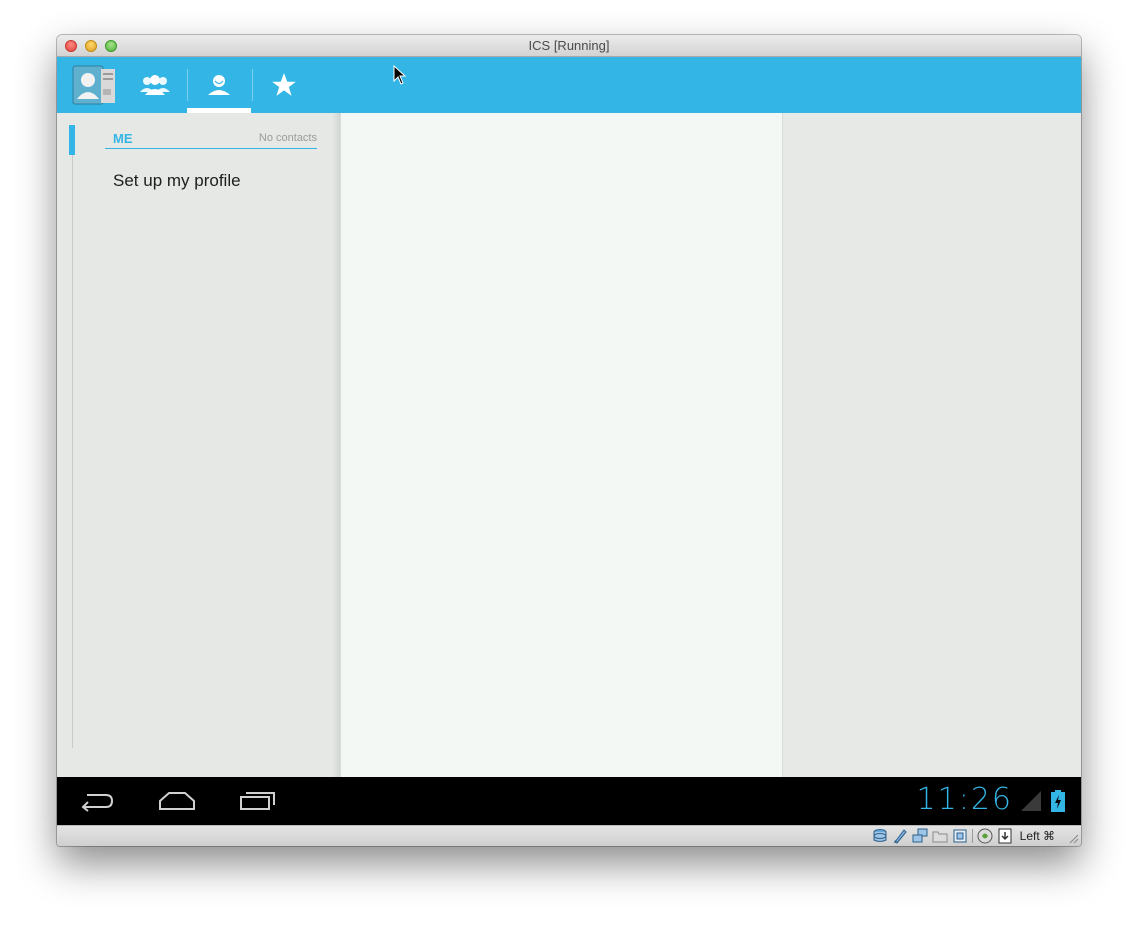 Image resolution: width=1138 pixels, height=925 pixels. What do you see at coordinates (400, 75) in the screenshot?
I see `mouse-cursor-icon` at bounding box center [400, 75].